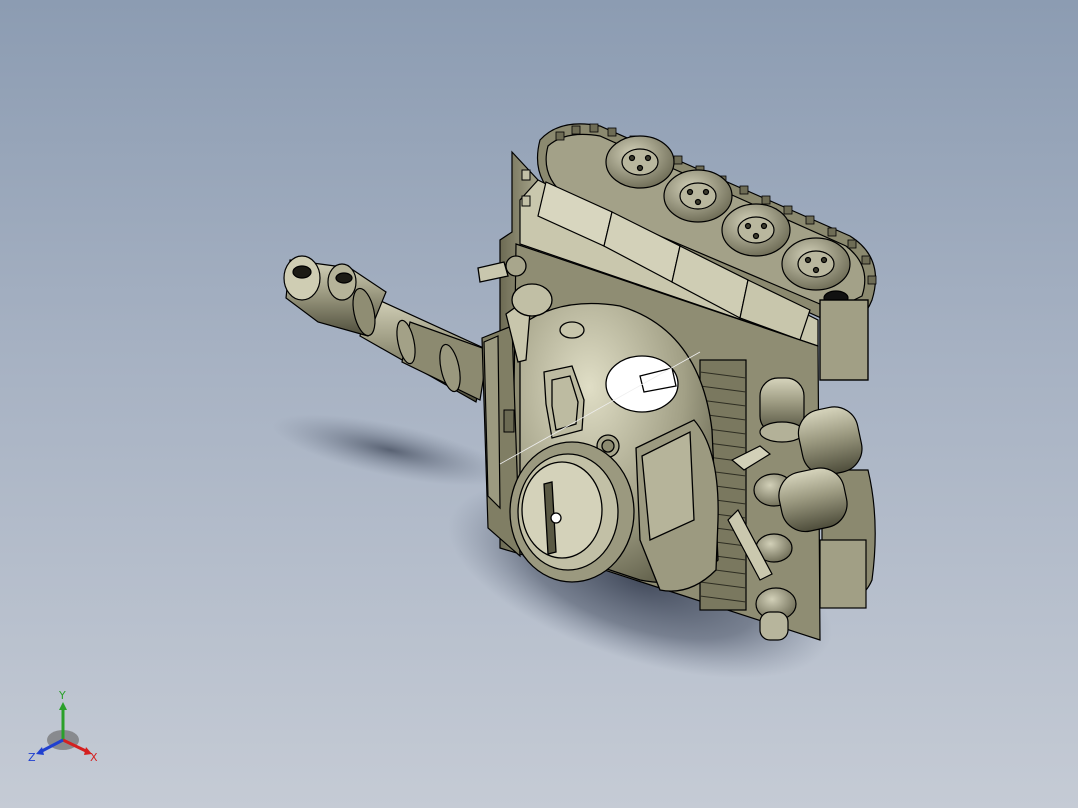 The image size is (1078, 808). Describe the element at coordinates (32, 757) in the screenshot. I see `z-axis-label: Z` at that location.